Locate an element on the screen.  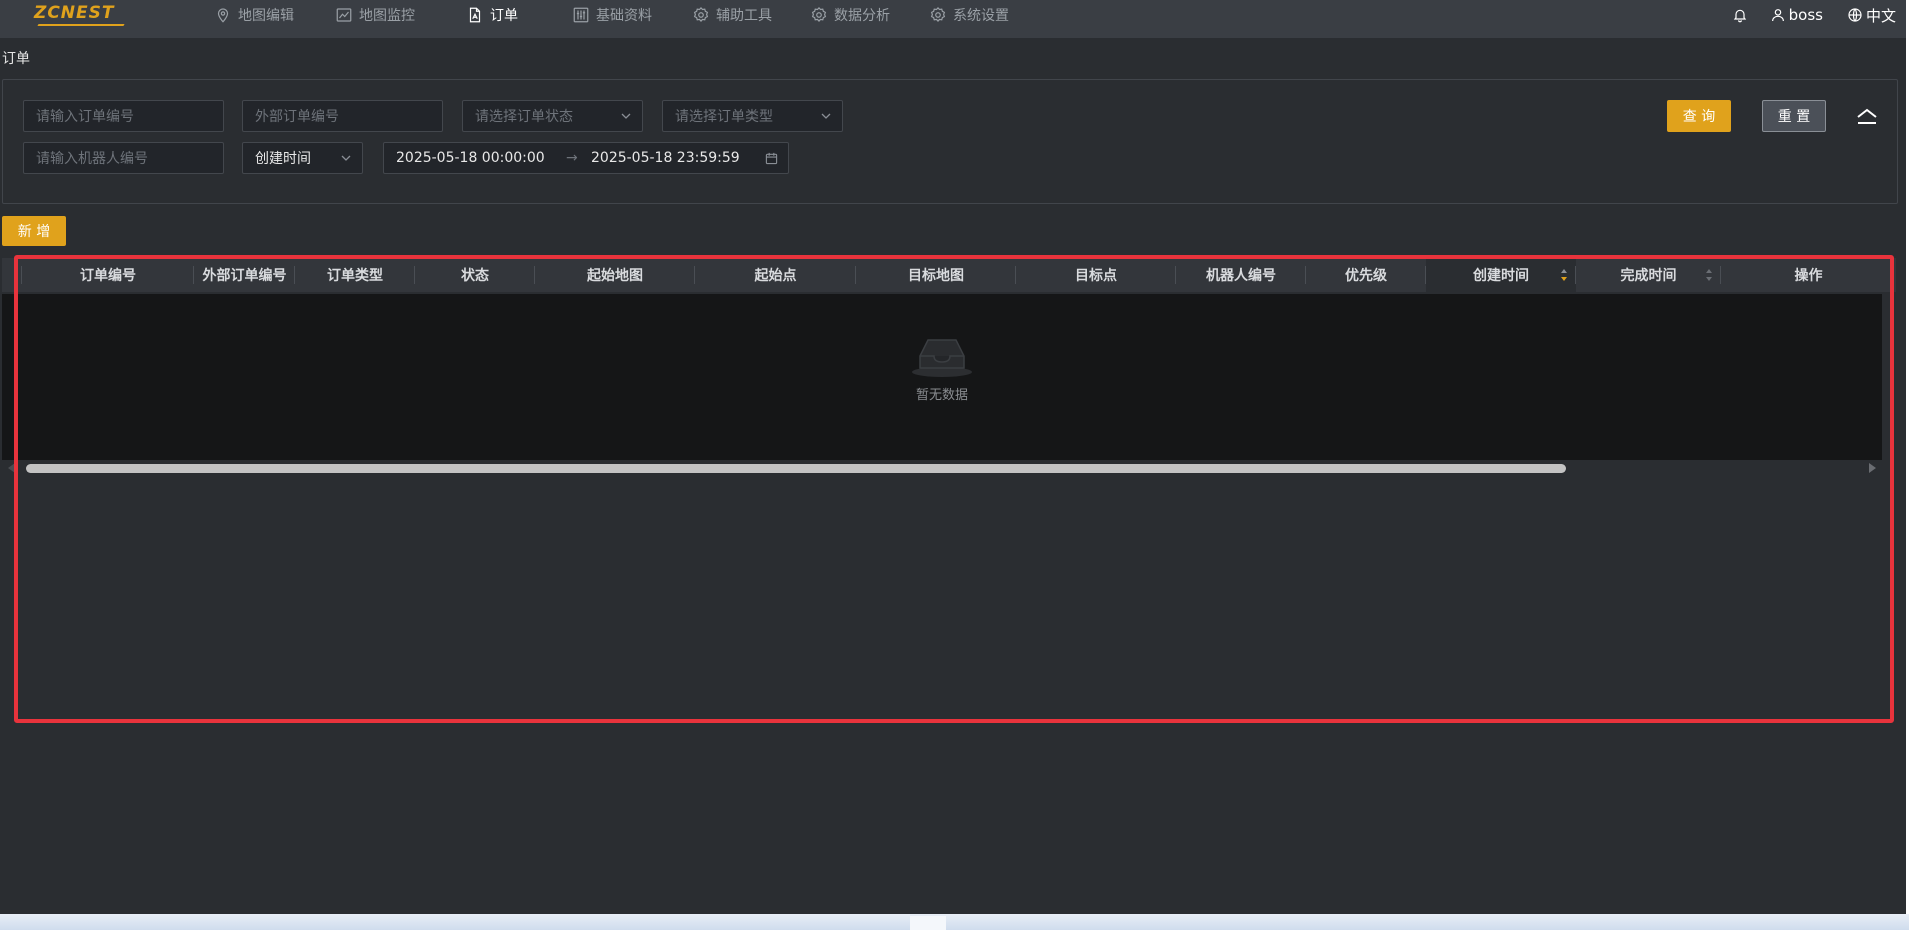
reset-button: 重 置 is located at coordinates (1794, 116).